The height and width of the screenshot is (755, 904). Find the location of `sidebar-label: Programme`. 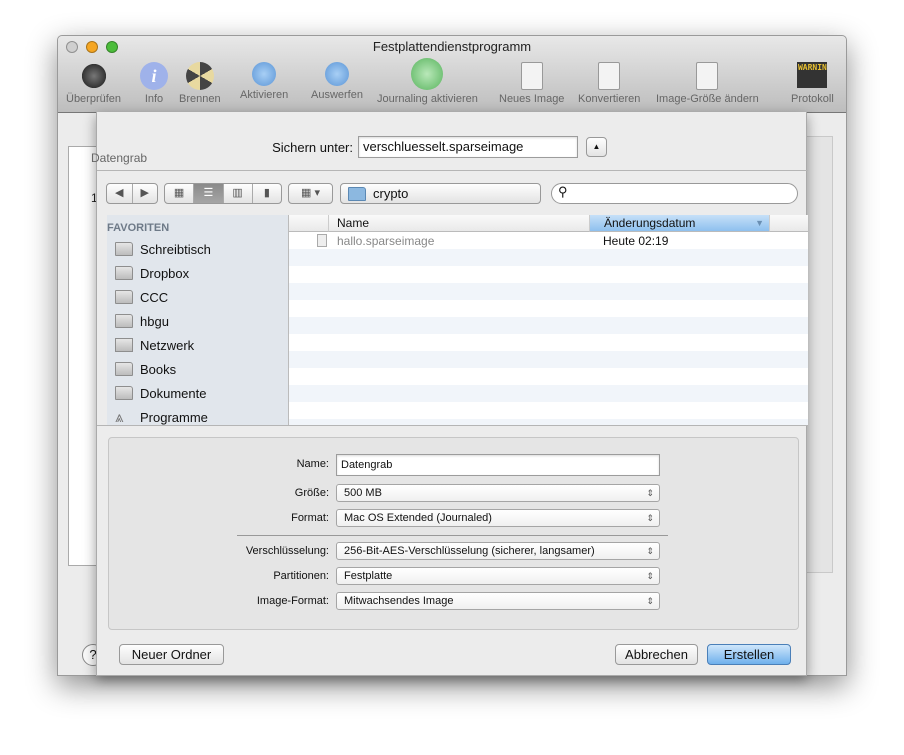

sidebar-label: Programme is located at coordinates (174, 417).